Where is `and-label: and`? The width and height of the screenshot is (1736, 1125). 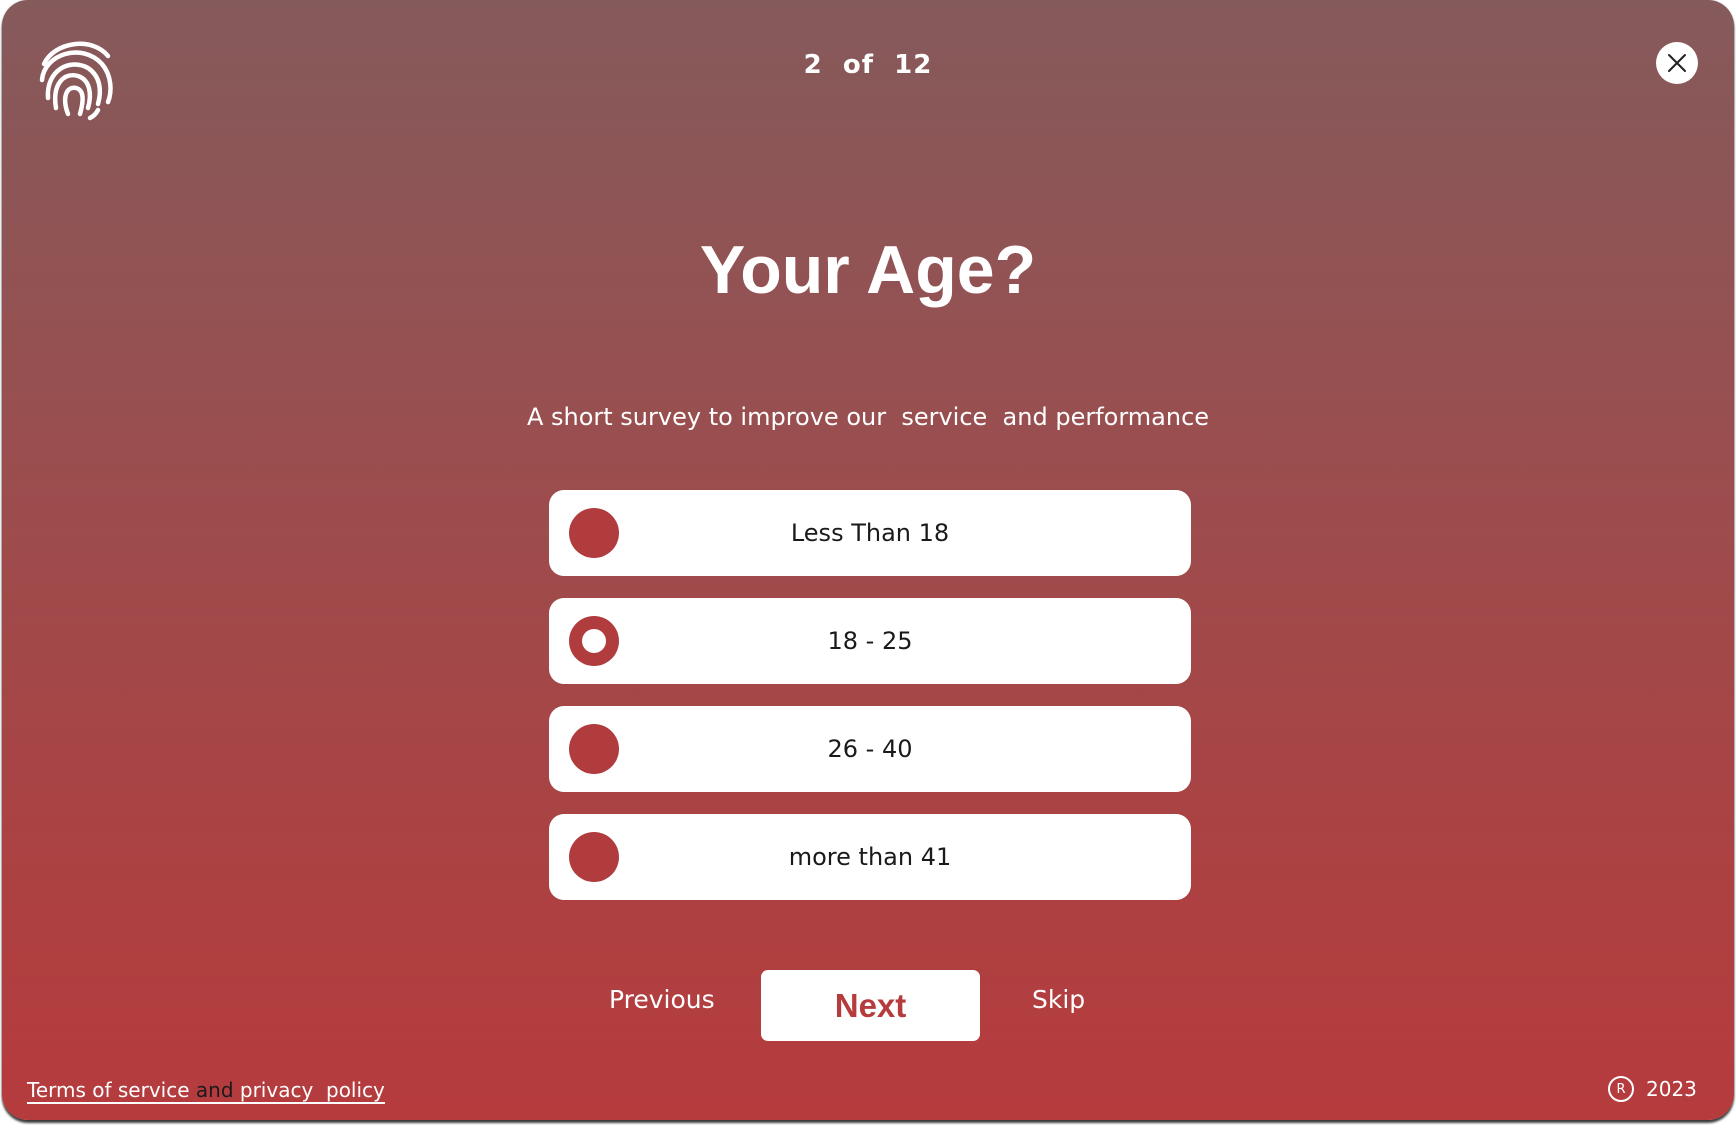
and-label: and is located at coordinates (214, 1090).